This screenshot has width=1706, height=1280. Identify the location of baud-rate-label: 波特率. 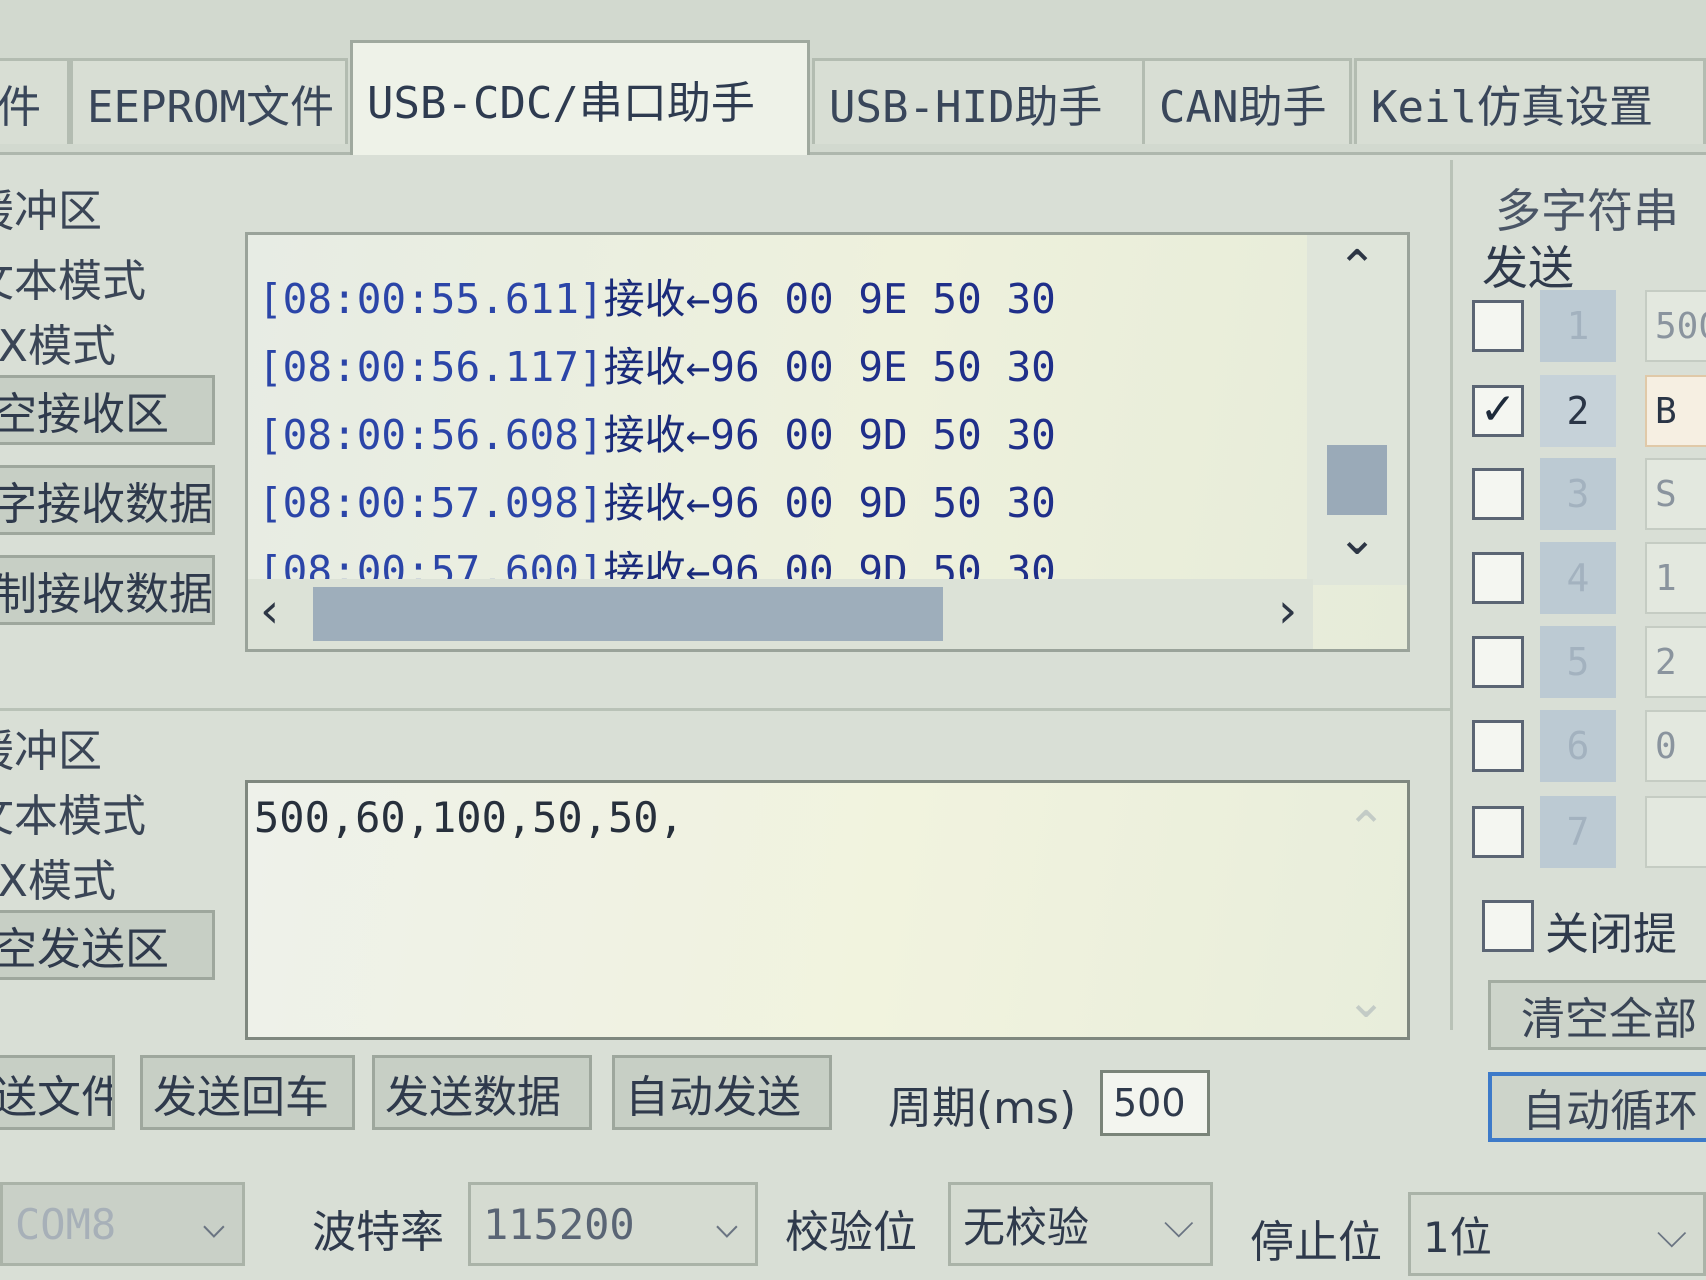
(378, 1232).